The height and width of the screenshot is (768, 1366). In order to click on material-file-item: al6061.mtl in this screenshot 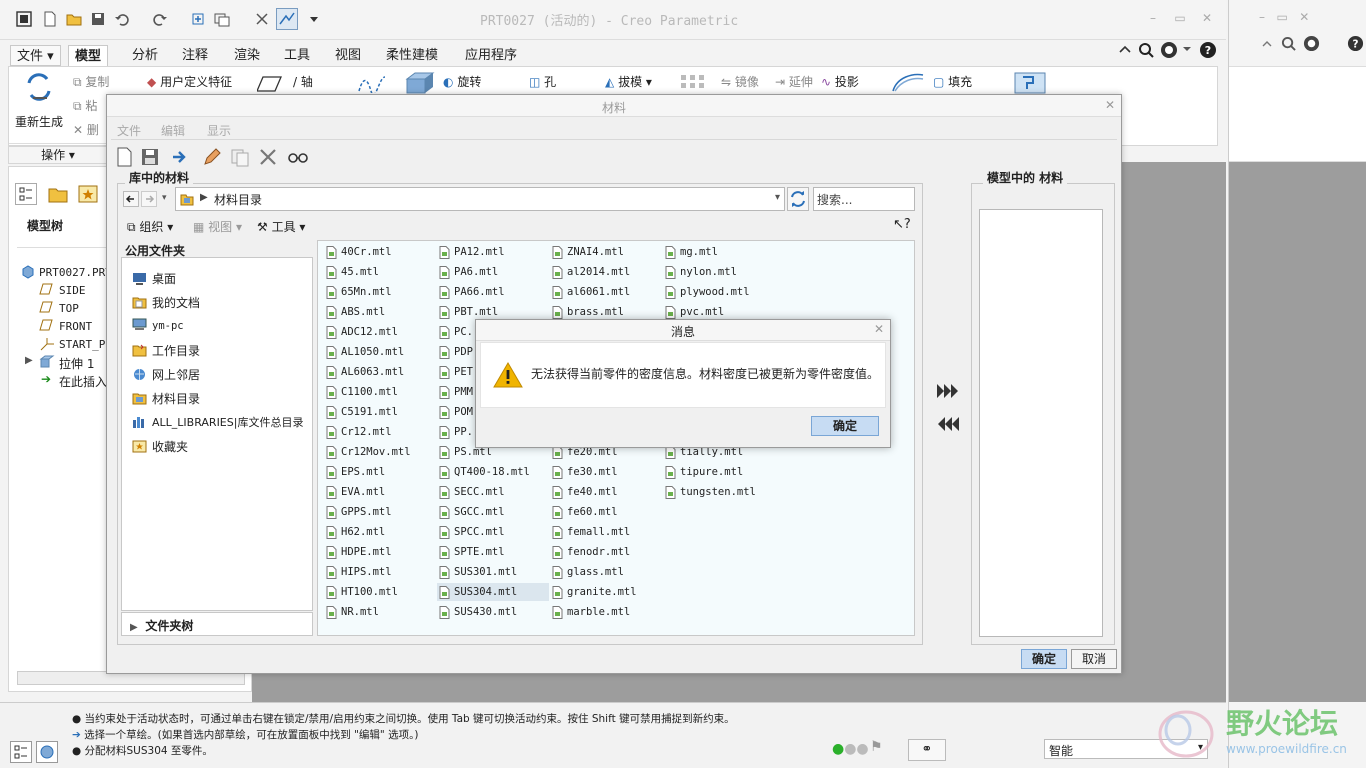, I will do `click(606, 292)`.